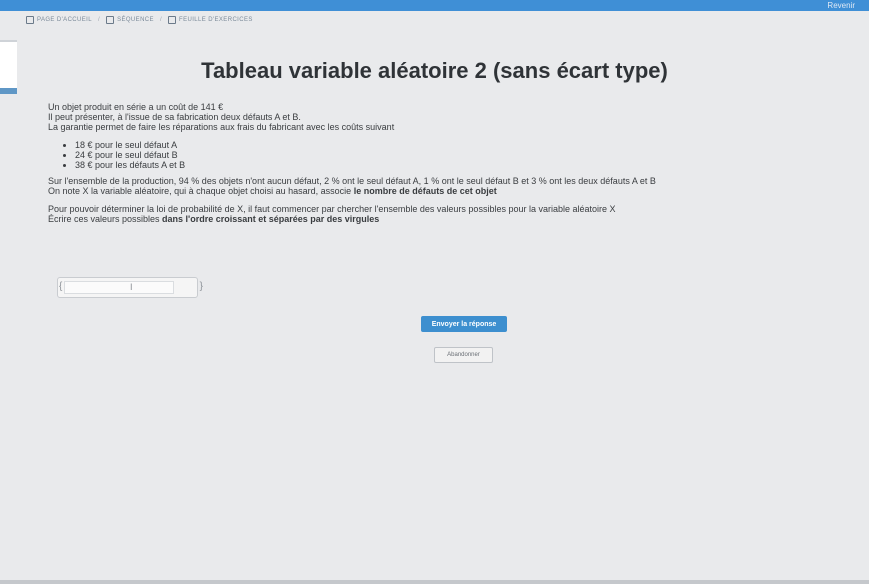 The width and height of the screenshot is (869, 584). Describe the element at coordinates (119, 287) in the screenshot. I see `answer-input` at that location.